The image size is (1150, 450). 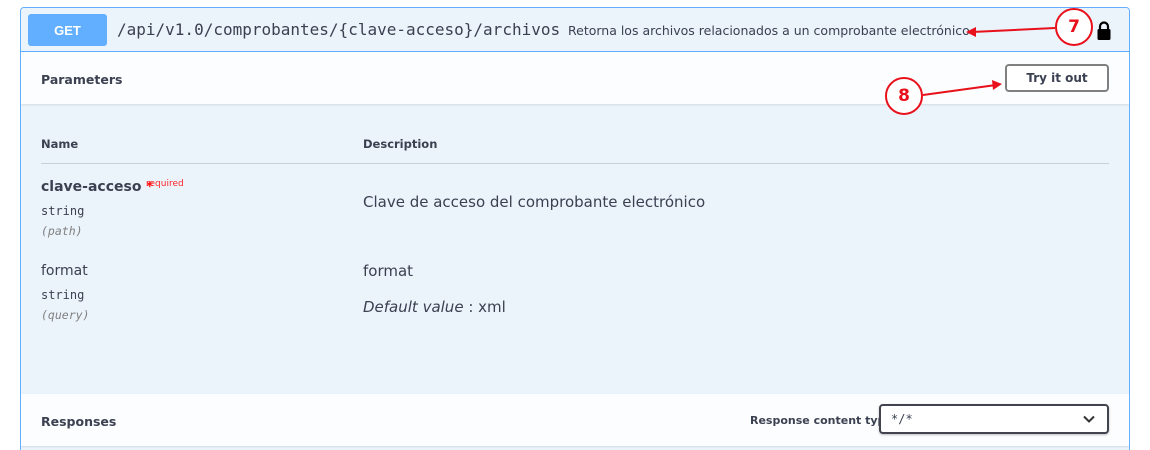 What do you see at coordinates (575, 163) in the screenshot?
I see `table-divider` at bounding box center [575, 163].